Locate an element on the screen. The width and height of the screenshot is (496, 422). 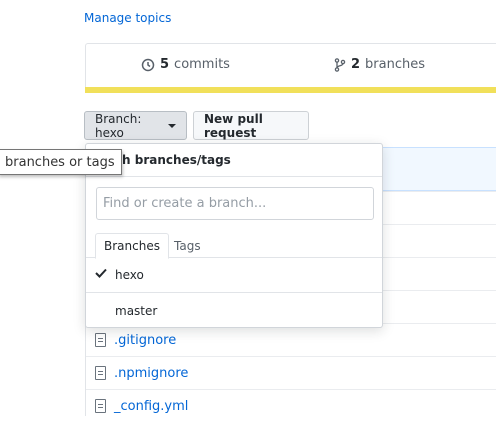
commits-label: commits is located at coordinates (202, 64).